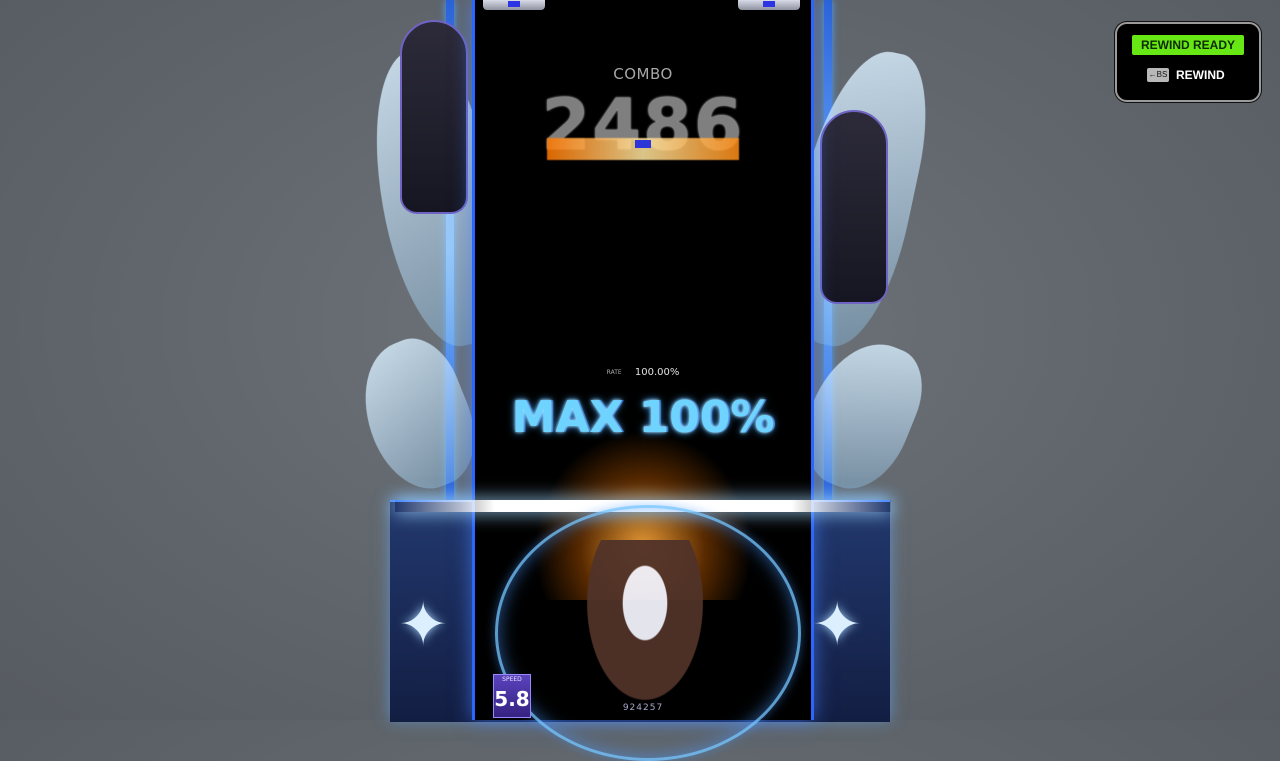 The image size is (1280, 761). What do you see at coordinates (854, 207) in the screenshot?
I see `right-dark-creature` at bounding box center [854, 207].